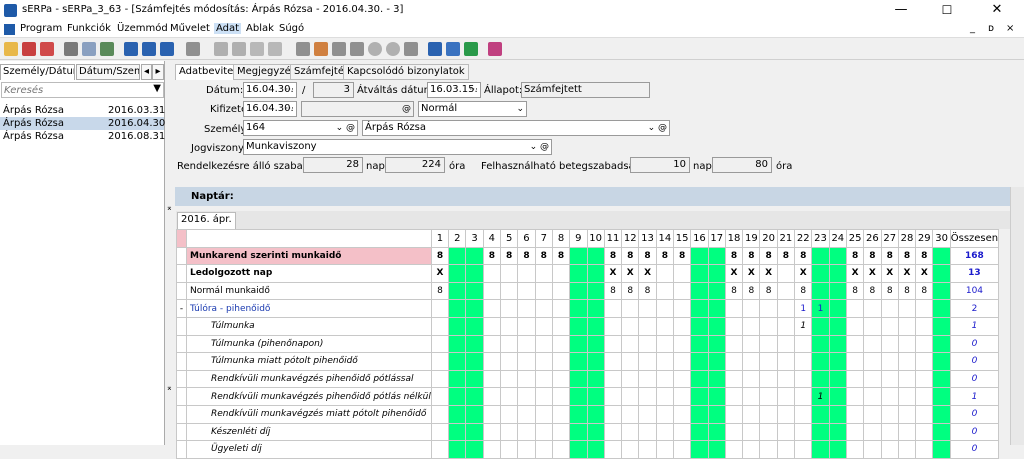 Image resolution: width=1024 pixels, height=459 pixels. I want to click on menu-ablak: Ablak, so click(260, 28).